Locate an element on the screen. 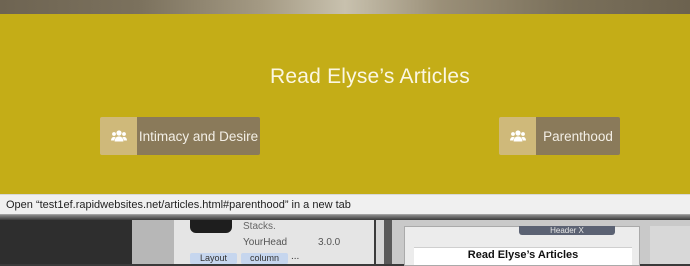 The height and width of the screenshot is (266, 690). header-stack-chip: Header X is located at coordinates (567, 230).